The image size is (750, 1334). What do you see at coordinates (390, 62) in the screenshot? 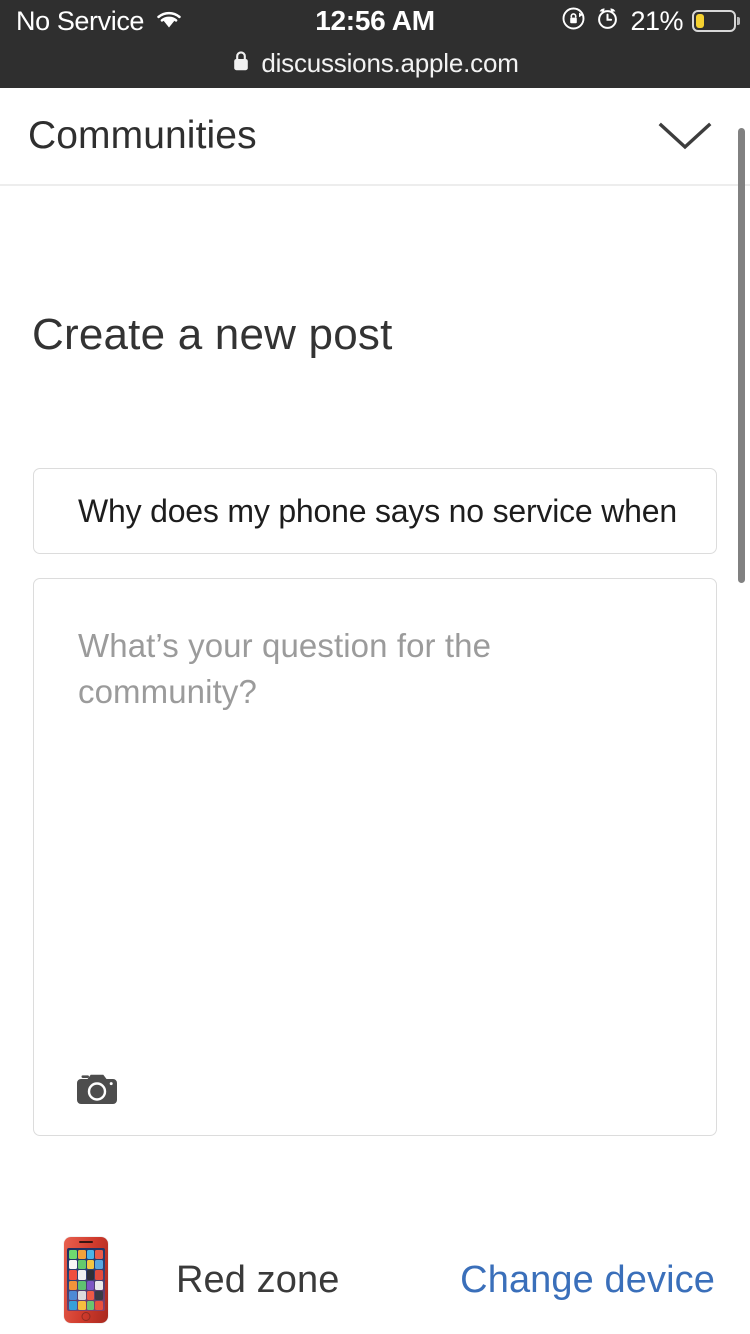
I see `url-label: discussions.apple.com` at bounding box center [390, 62].